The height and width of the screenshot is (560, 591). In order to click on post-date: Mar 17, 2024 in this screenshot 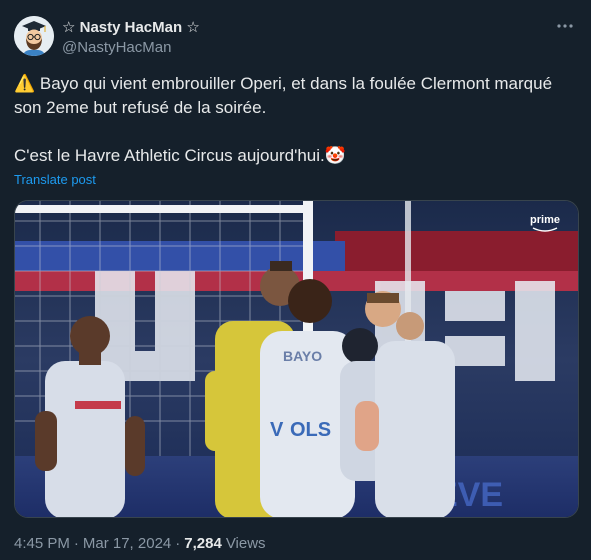, I will do `click(127, 543)`.